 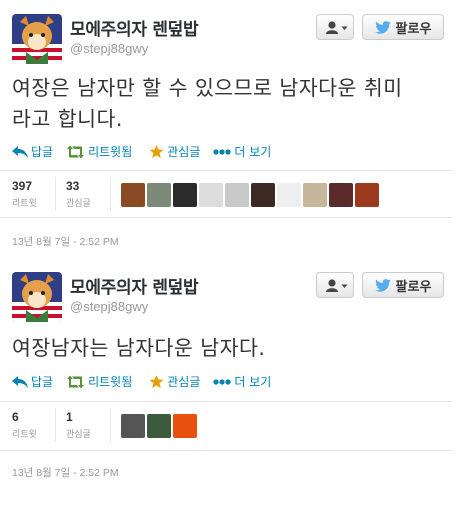 What do you see at coordinates (22, 186) in the screenshot?
I see `retweet-count: 397` at bounding box center [22, 186].